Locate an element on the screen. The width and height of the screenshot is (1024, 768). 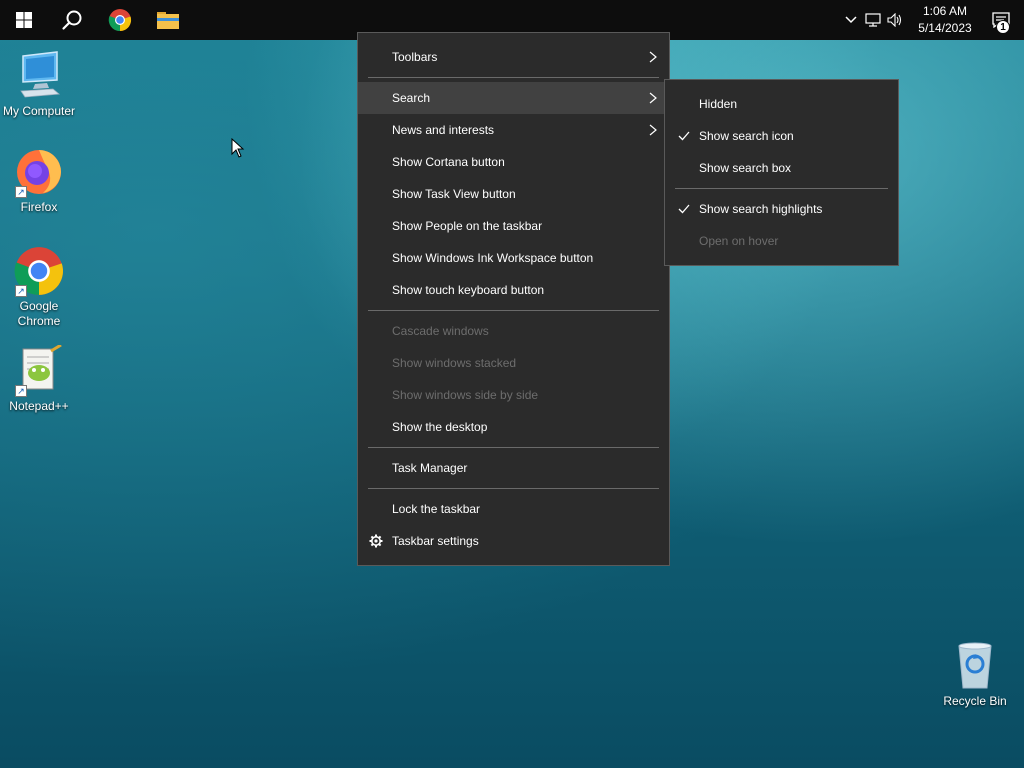
desktop-icon-google-chrome: ↗ Google Chrome is located at coordinates (39, 287).